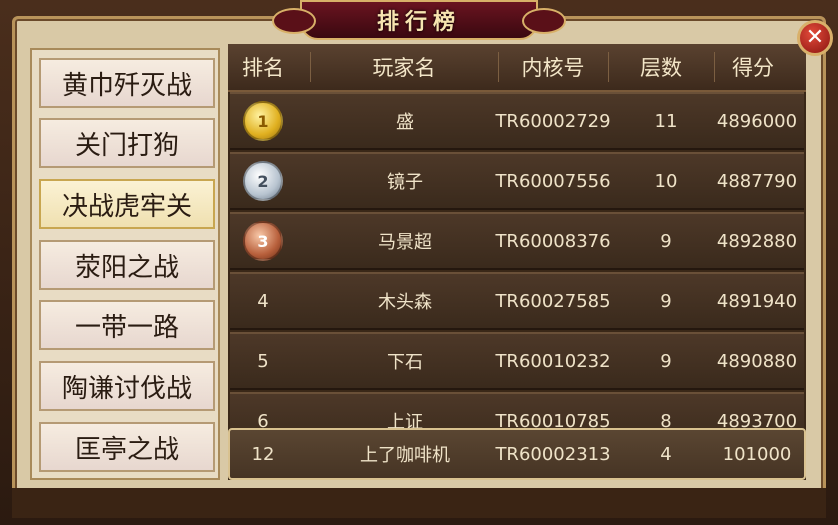 The width and height of the screenshot is (838, 525). Describe the element at coordinates (553, 454) in the screenshot. I see `player-id: TR60002313` at that location.